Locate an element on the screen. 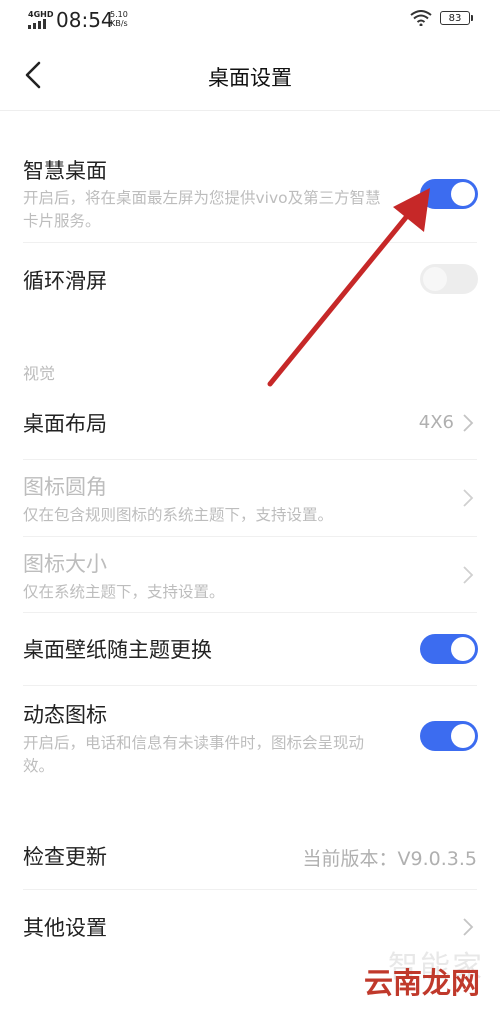  network-type: 4GHD is located at coordinates (41, 14).